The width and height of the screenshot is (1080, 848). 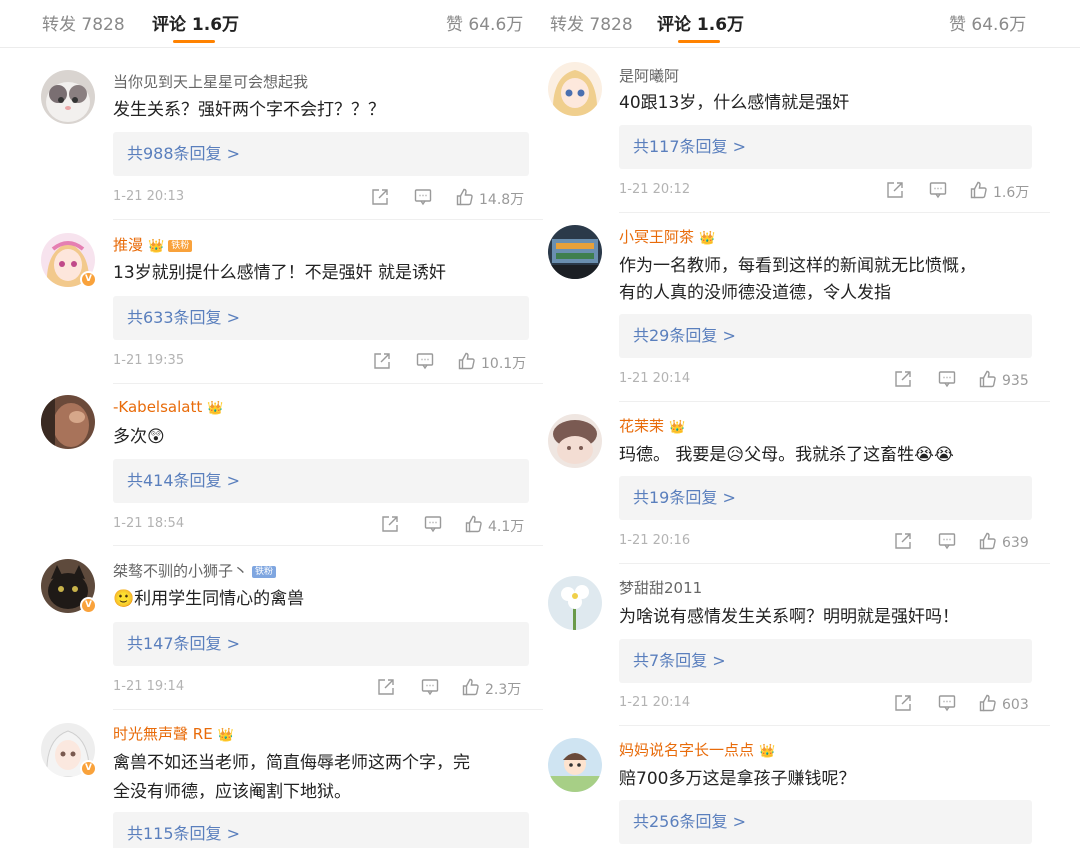 I want to click on comment-meta: 1-21 20:14 935, so click(x=825, y=380).